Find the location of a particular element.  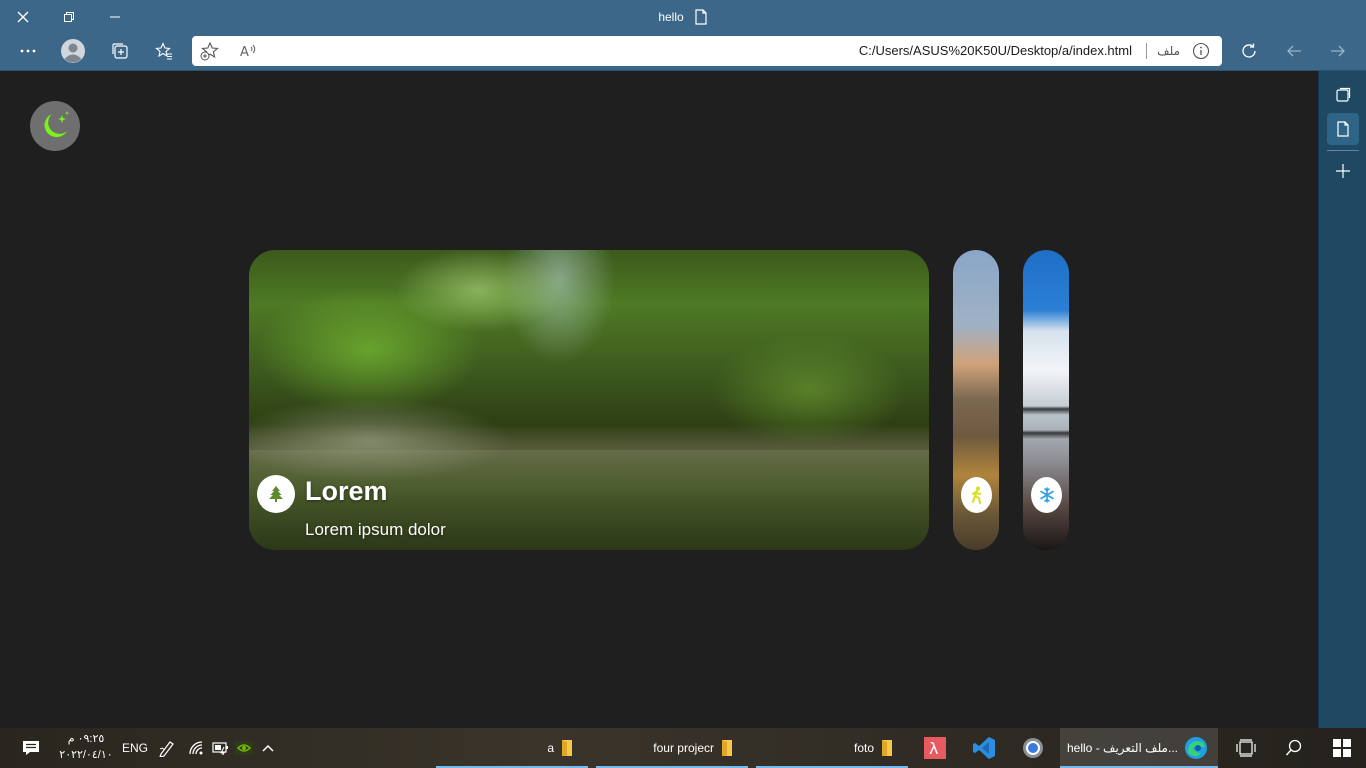

window-title: hello is located at coordinates (683, 16).